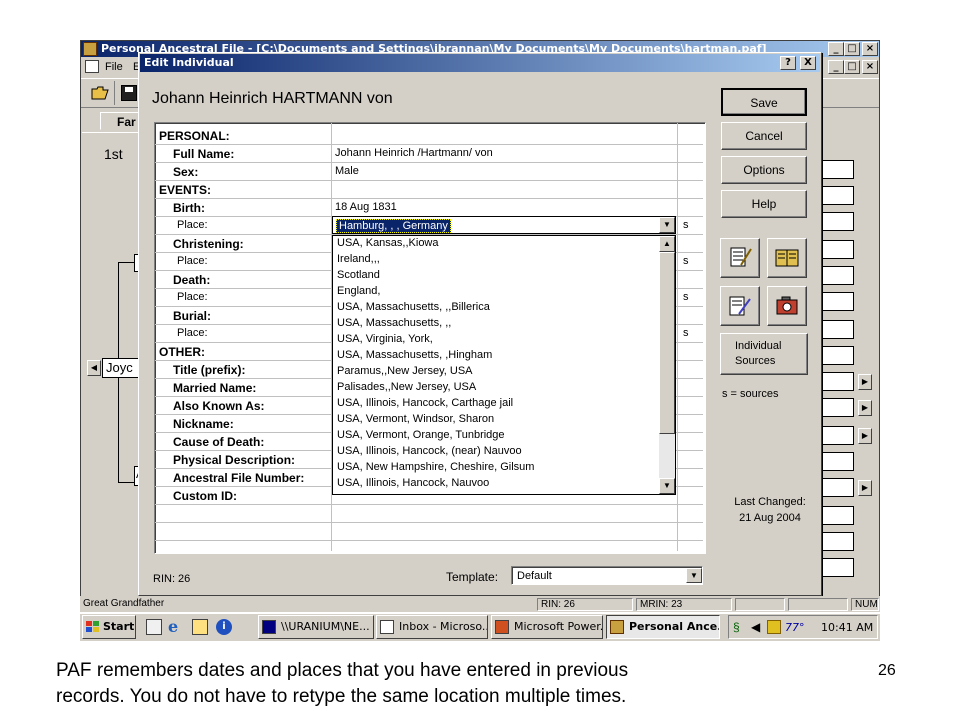  Describe the element at coordinates (774, 627) in the screenshot. I see `antivirus-tray-icon` at that location.